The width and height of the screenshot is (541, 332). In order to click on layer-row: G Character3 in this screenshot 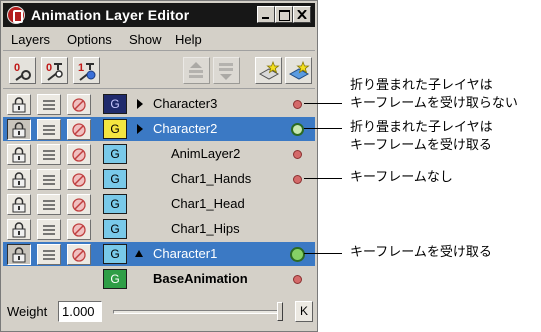, I will do `click(159, 104)`.